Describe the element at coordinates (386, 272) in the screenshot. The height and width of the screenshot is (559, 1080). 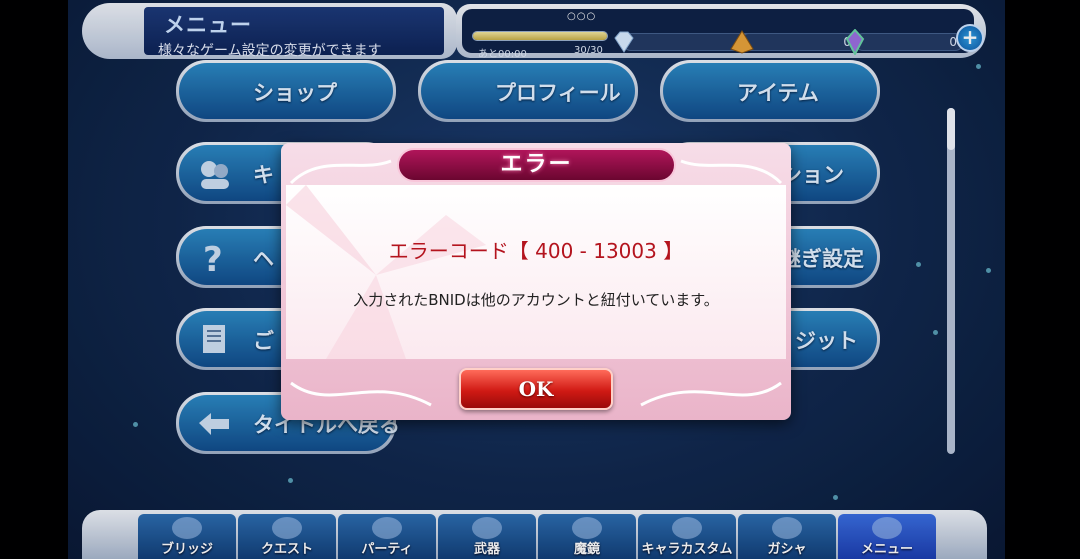
I see `burst-decoration` at that location.